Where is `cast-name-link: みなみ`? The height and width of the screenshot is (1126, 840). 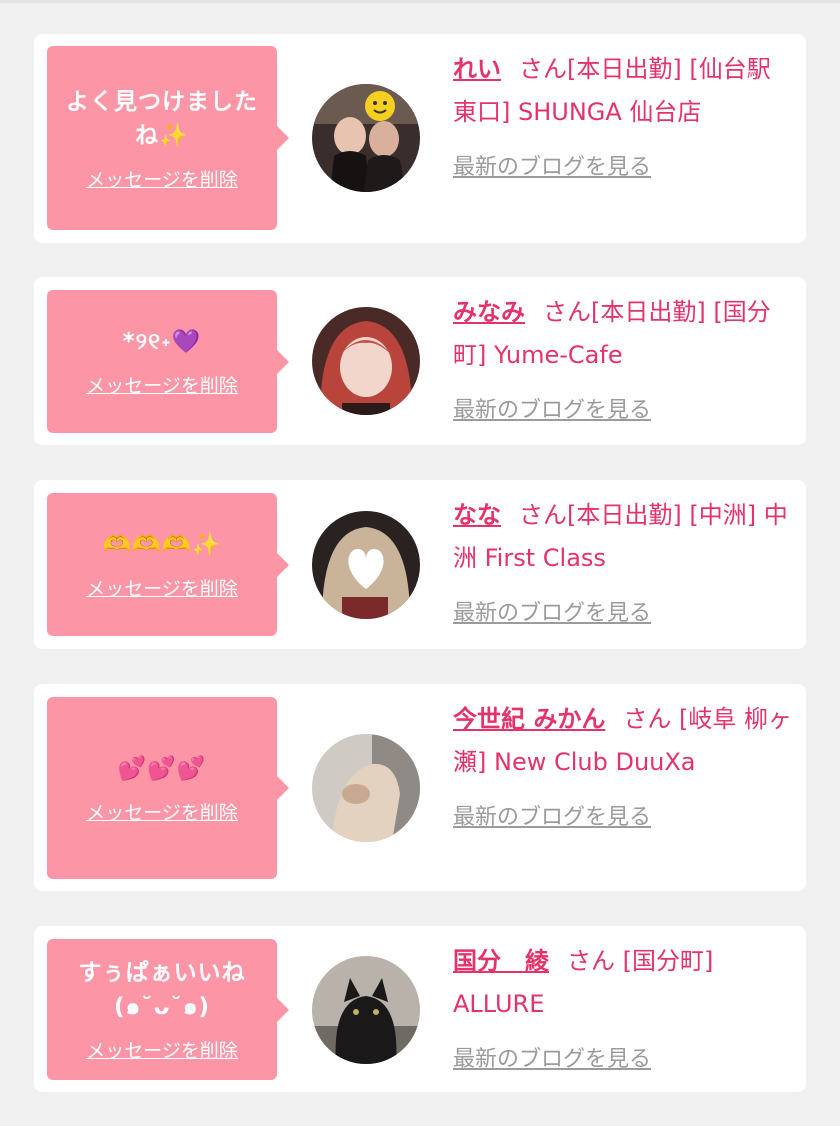
cast-name-link: みなみ is located at coordinates (489, 312).